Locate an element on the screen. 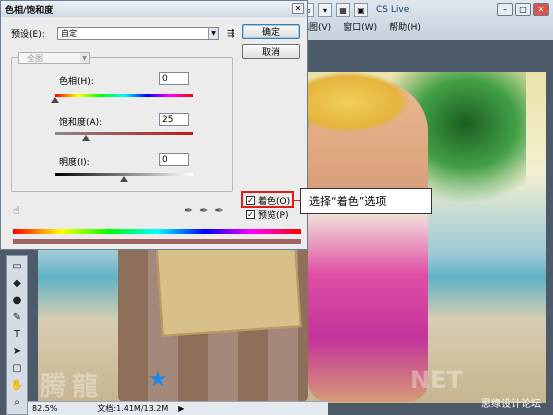 The height and width of the screenshot is (415, 553). menu-row: 视图(V) 窗口(W) 帮助(H) is located at coordinates (360, 26).